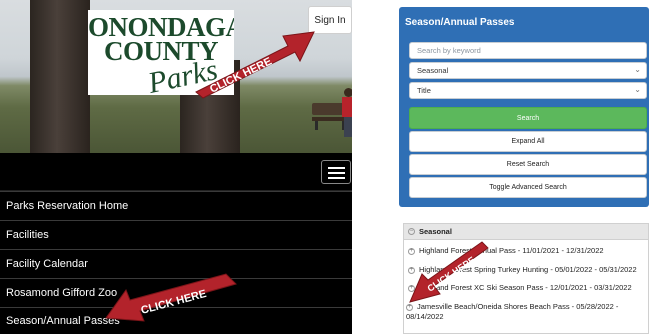 Image resolution: width=649 pixels, height=334 pixels. I want to click on click-here-arrow-sign-in: CLICK HERE, so click(255, 65).